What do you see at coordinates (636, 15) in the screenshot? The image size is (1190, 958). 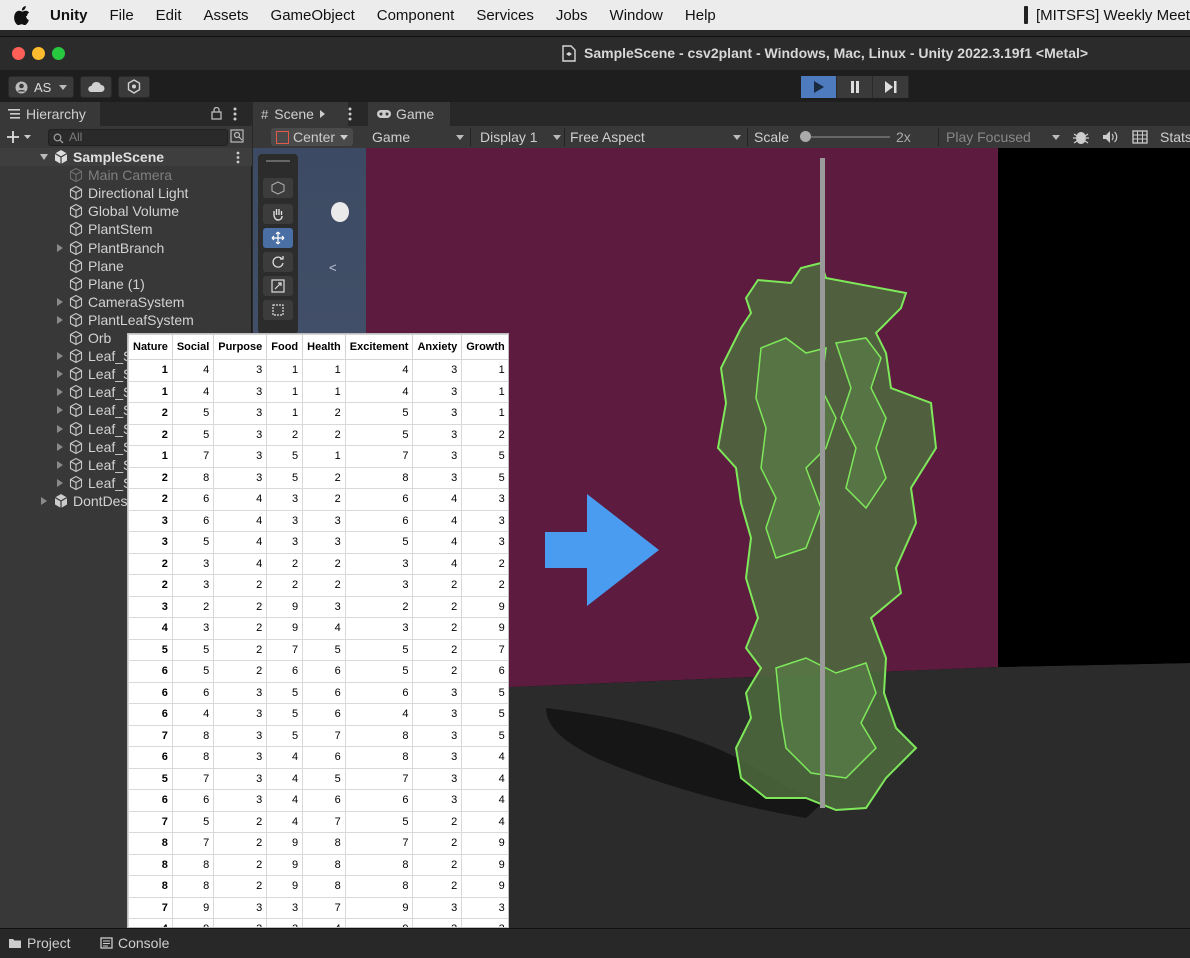 I see `menu-window: Window` at bounding box center [636, 15].